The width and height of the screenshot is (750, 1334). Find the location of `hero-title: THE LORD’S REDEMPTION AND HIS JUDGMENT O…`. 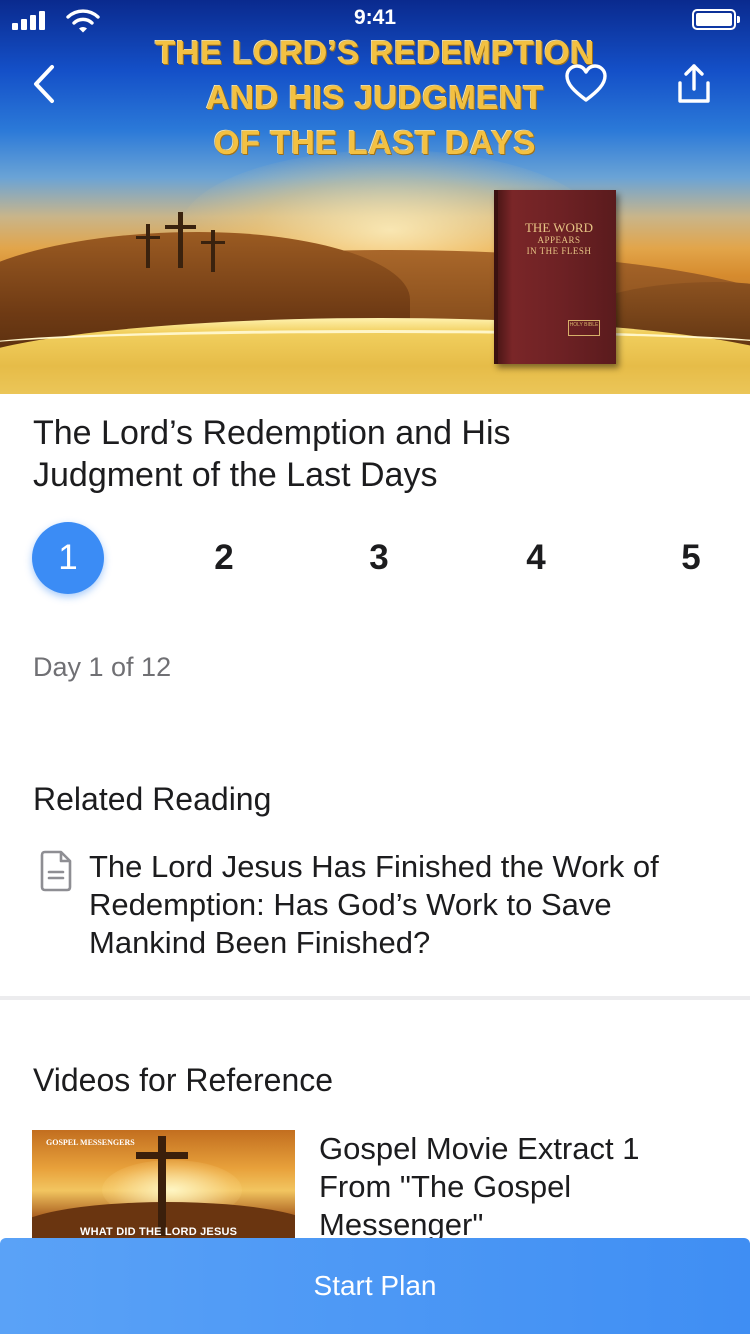

hero-title: THE LORD’S REDEMPTION AND HIS JUDGMENT O… is located at coordinates (375, 97).